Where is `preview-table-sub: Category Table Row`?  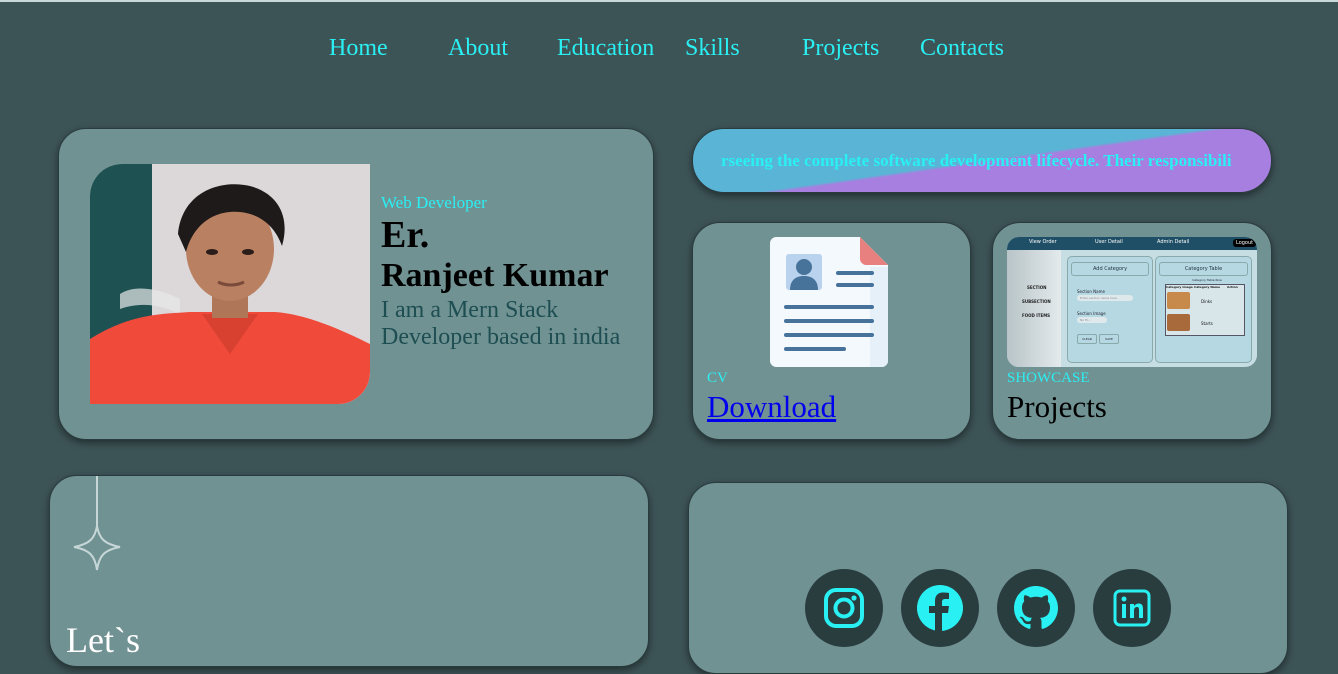
preview-table-sub: Category Table Row is located at coordinates (1207, 280).